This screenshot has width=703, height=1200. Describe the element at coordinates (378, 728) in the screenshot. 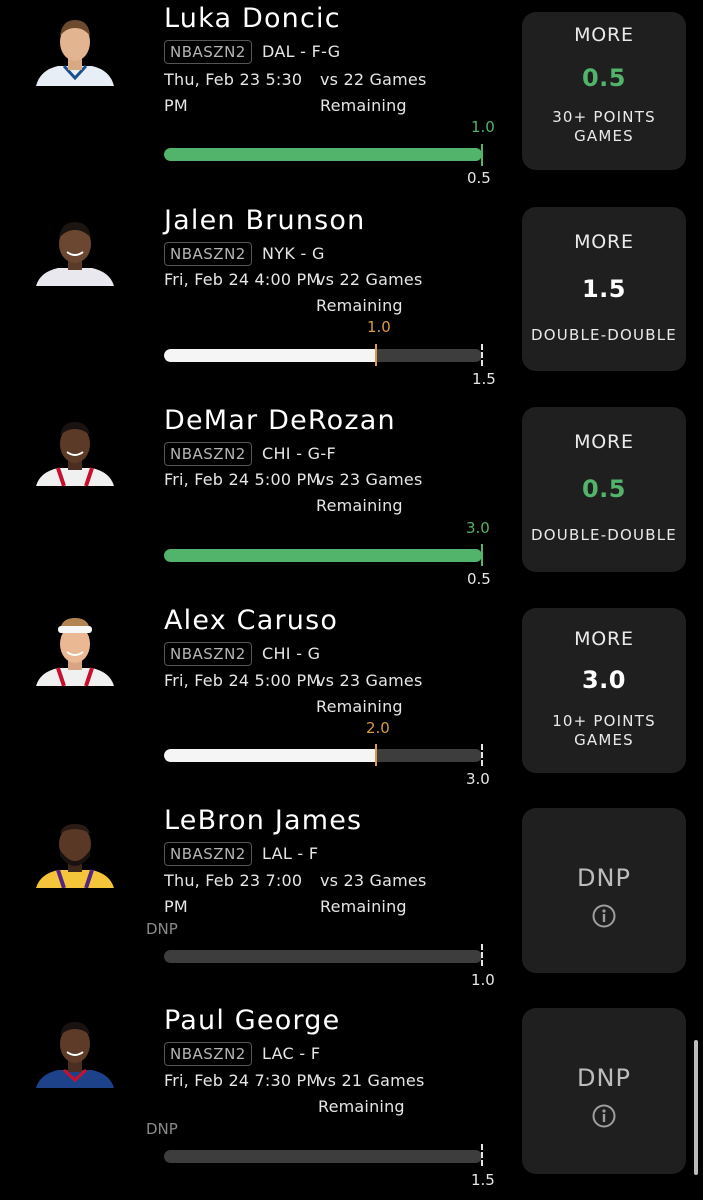

I see `current-value: 2.0` at that location.